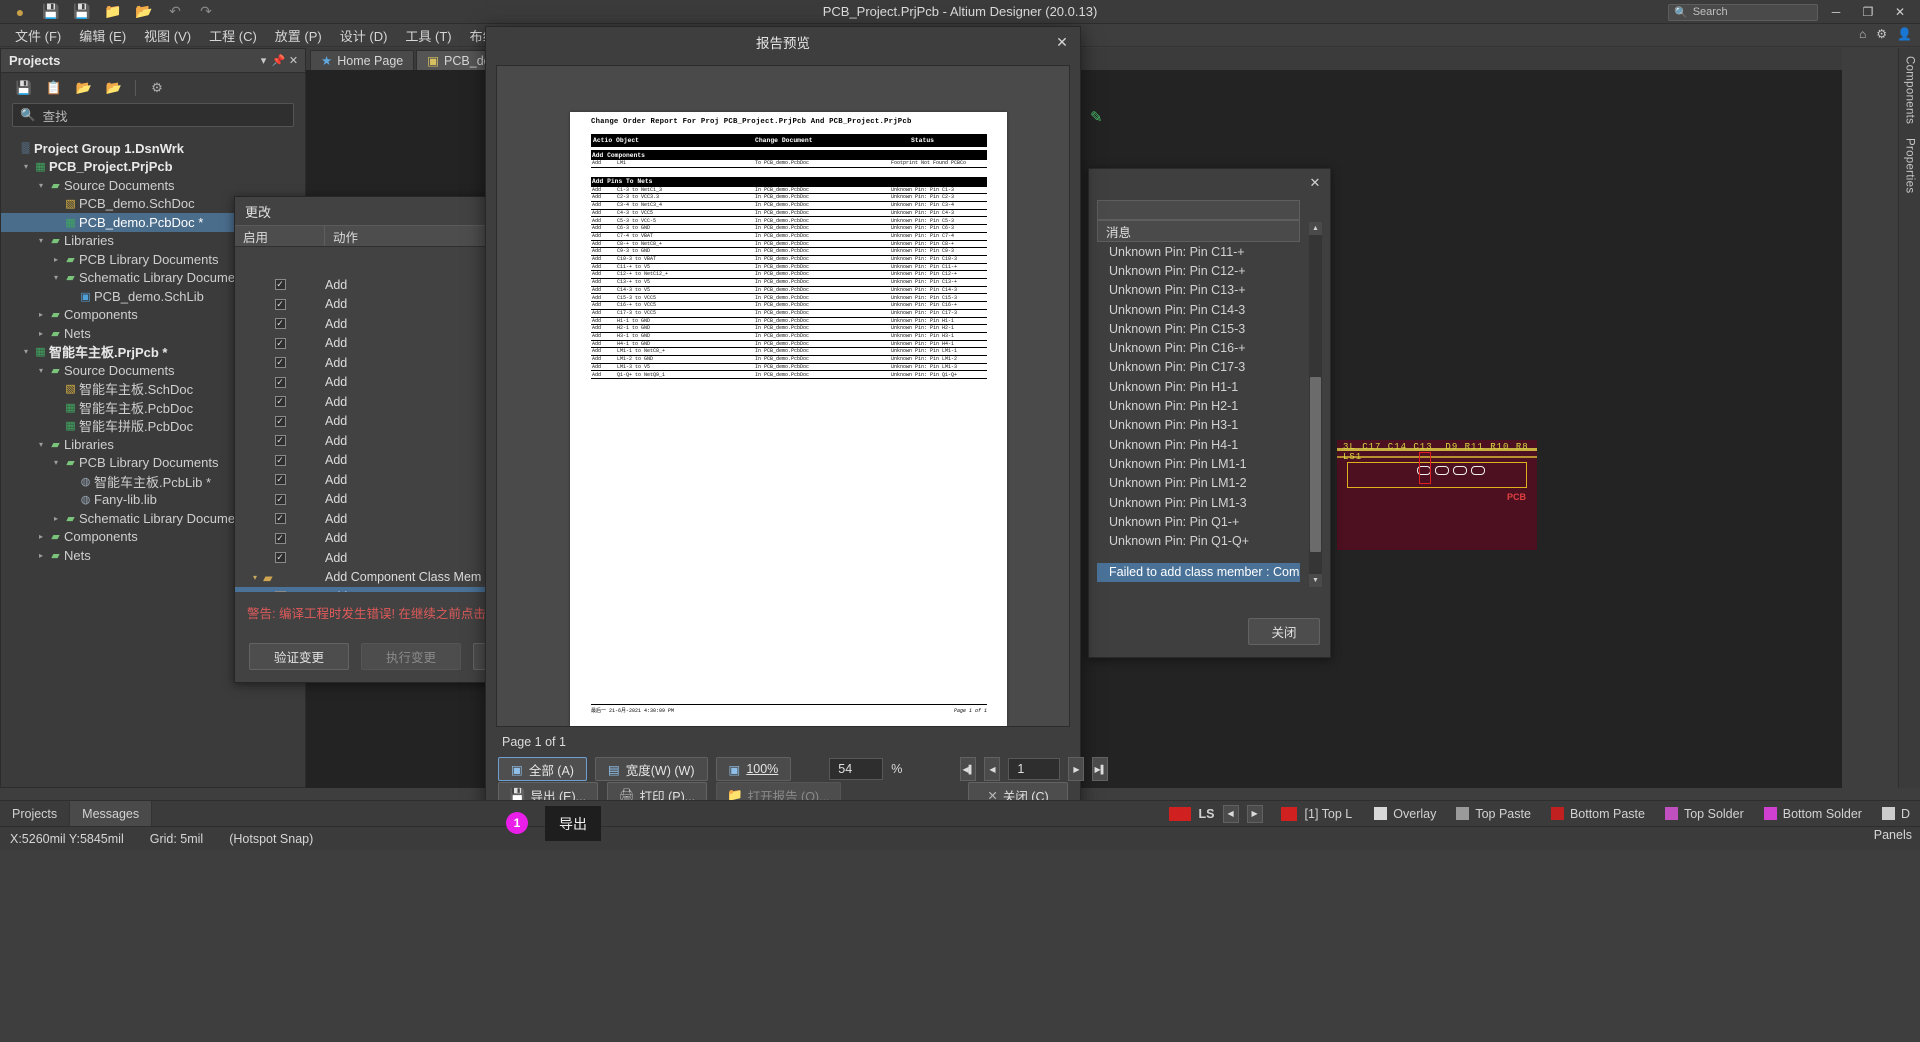 This screenshot has width=1920, height=1042. I want to click on menu-tools: 工具 (T), so click(428, 35).